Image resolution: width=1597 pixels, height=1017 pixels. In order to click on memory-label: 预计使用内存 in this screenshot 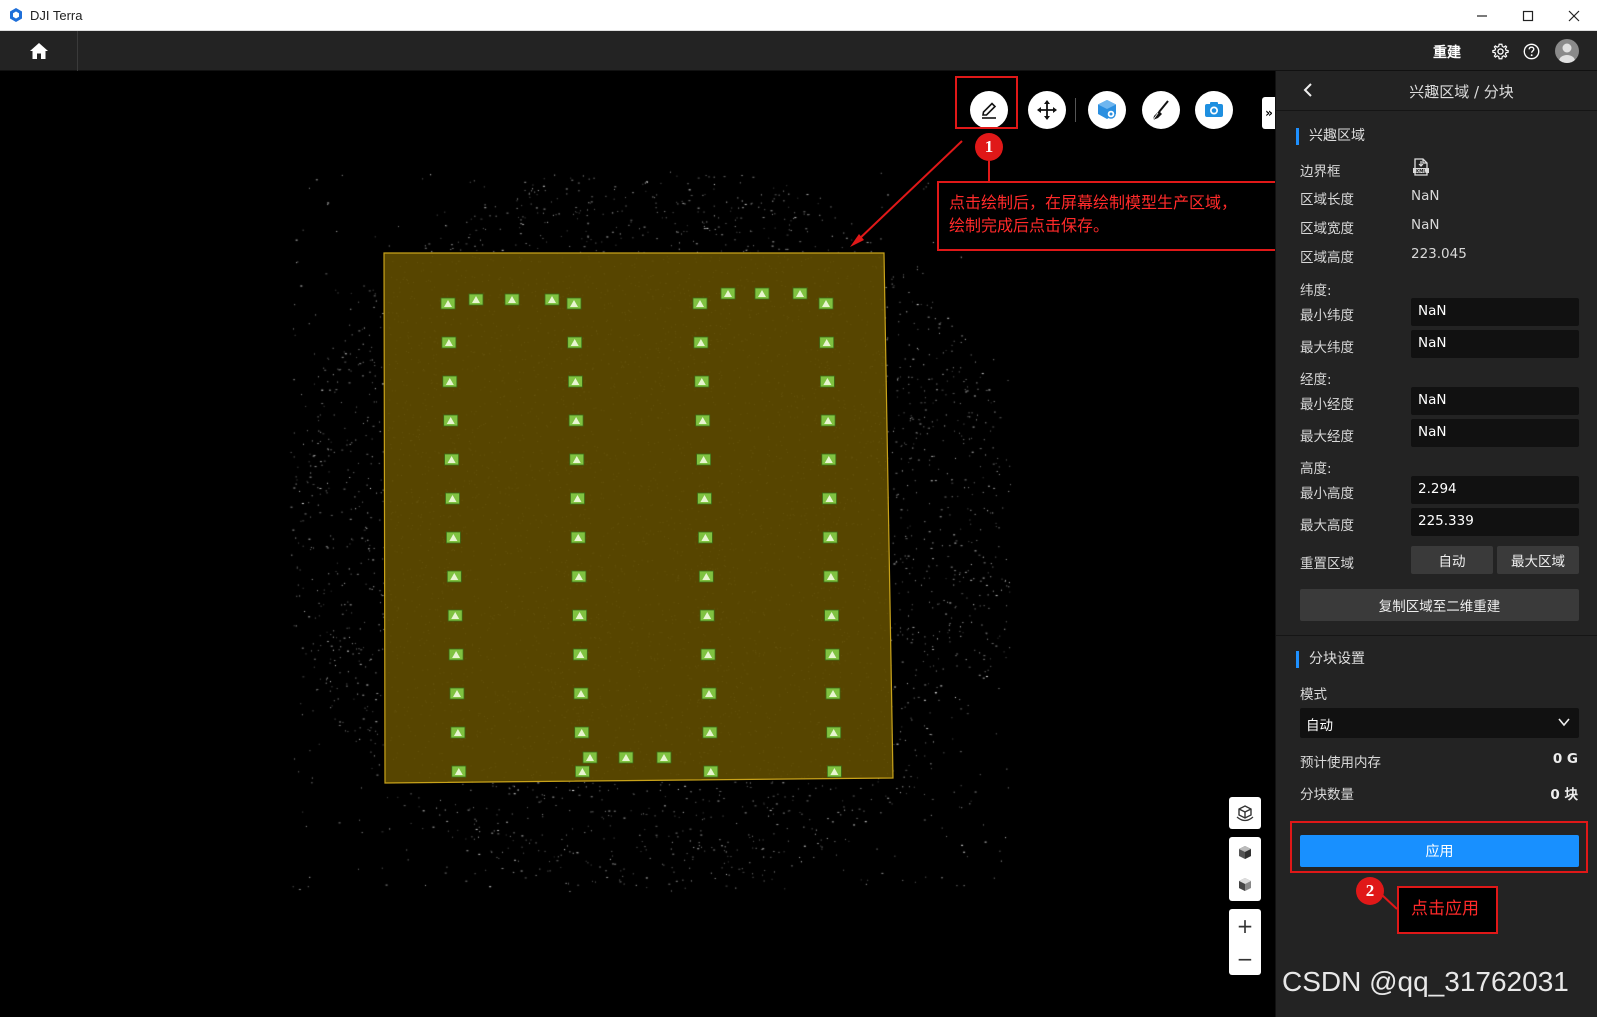, I will do `click(1340, 763)`.